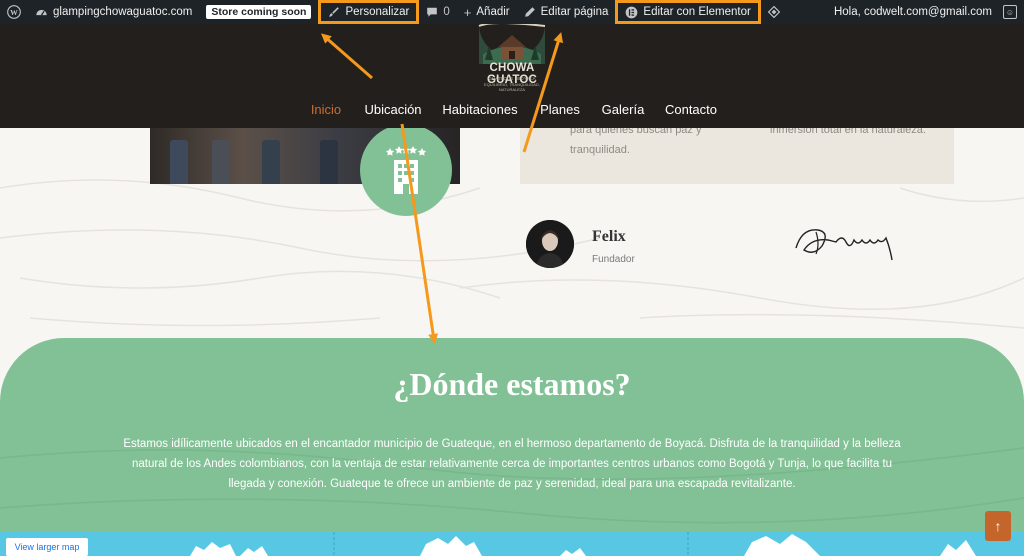  I want to click on elementor-label: Editar con Elementor, so click(697, 12).